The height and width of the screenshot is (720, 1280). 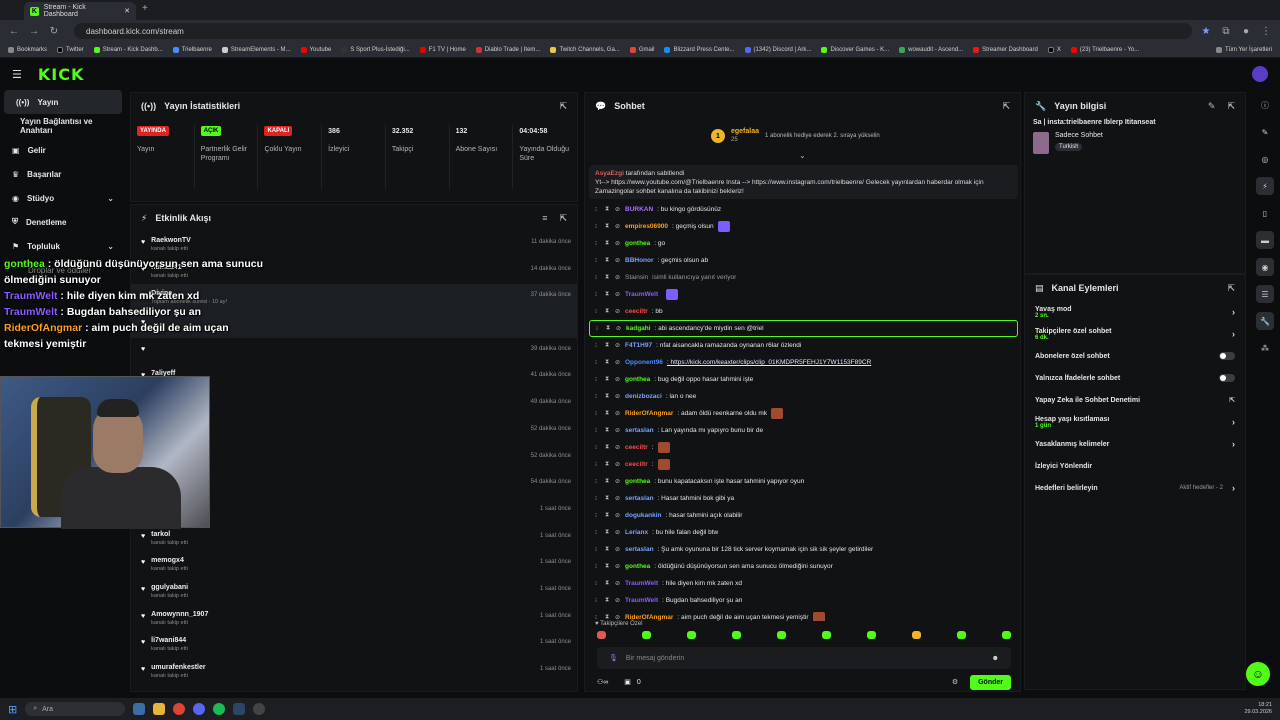 I want to click on activity-user: RaekwonTV, so click(x=171, y=240).